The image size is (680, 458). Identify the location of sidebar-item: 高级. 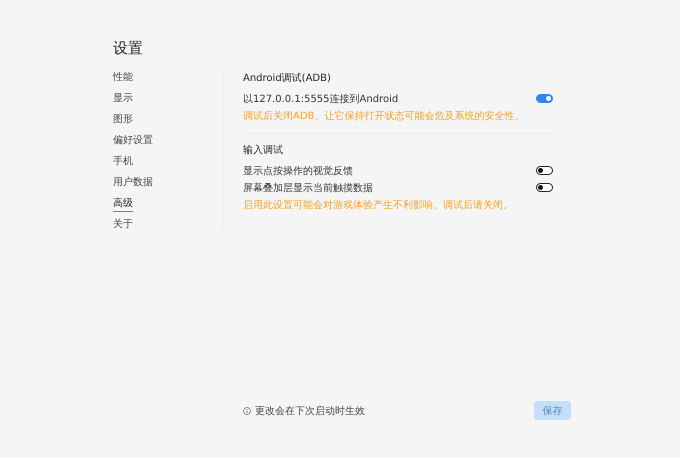
(123, 204).